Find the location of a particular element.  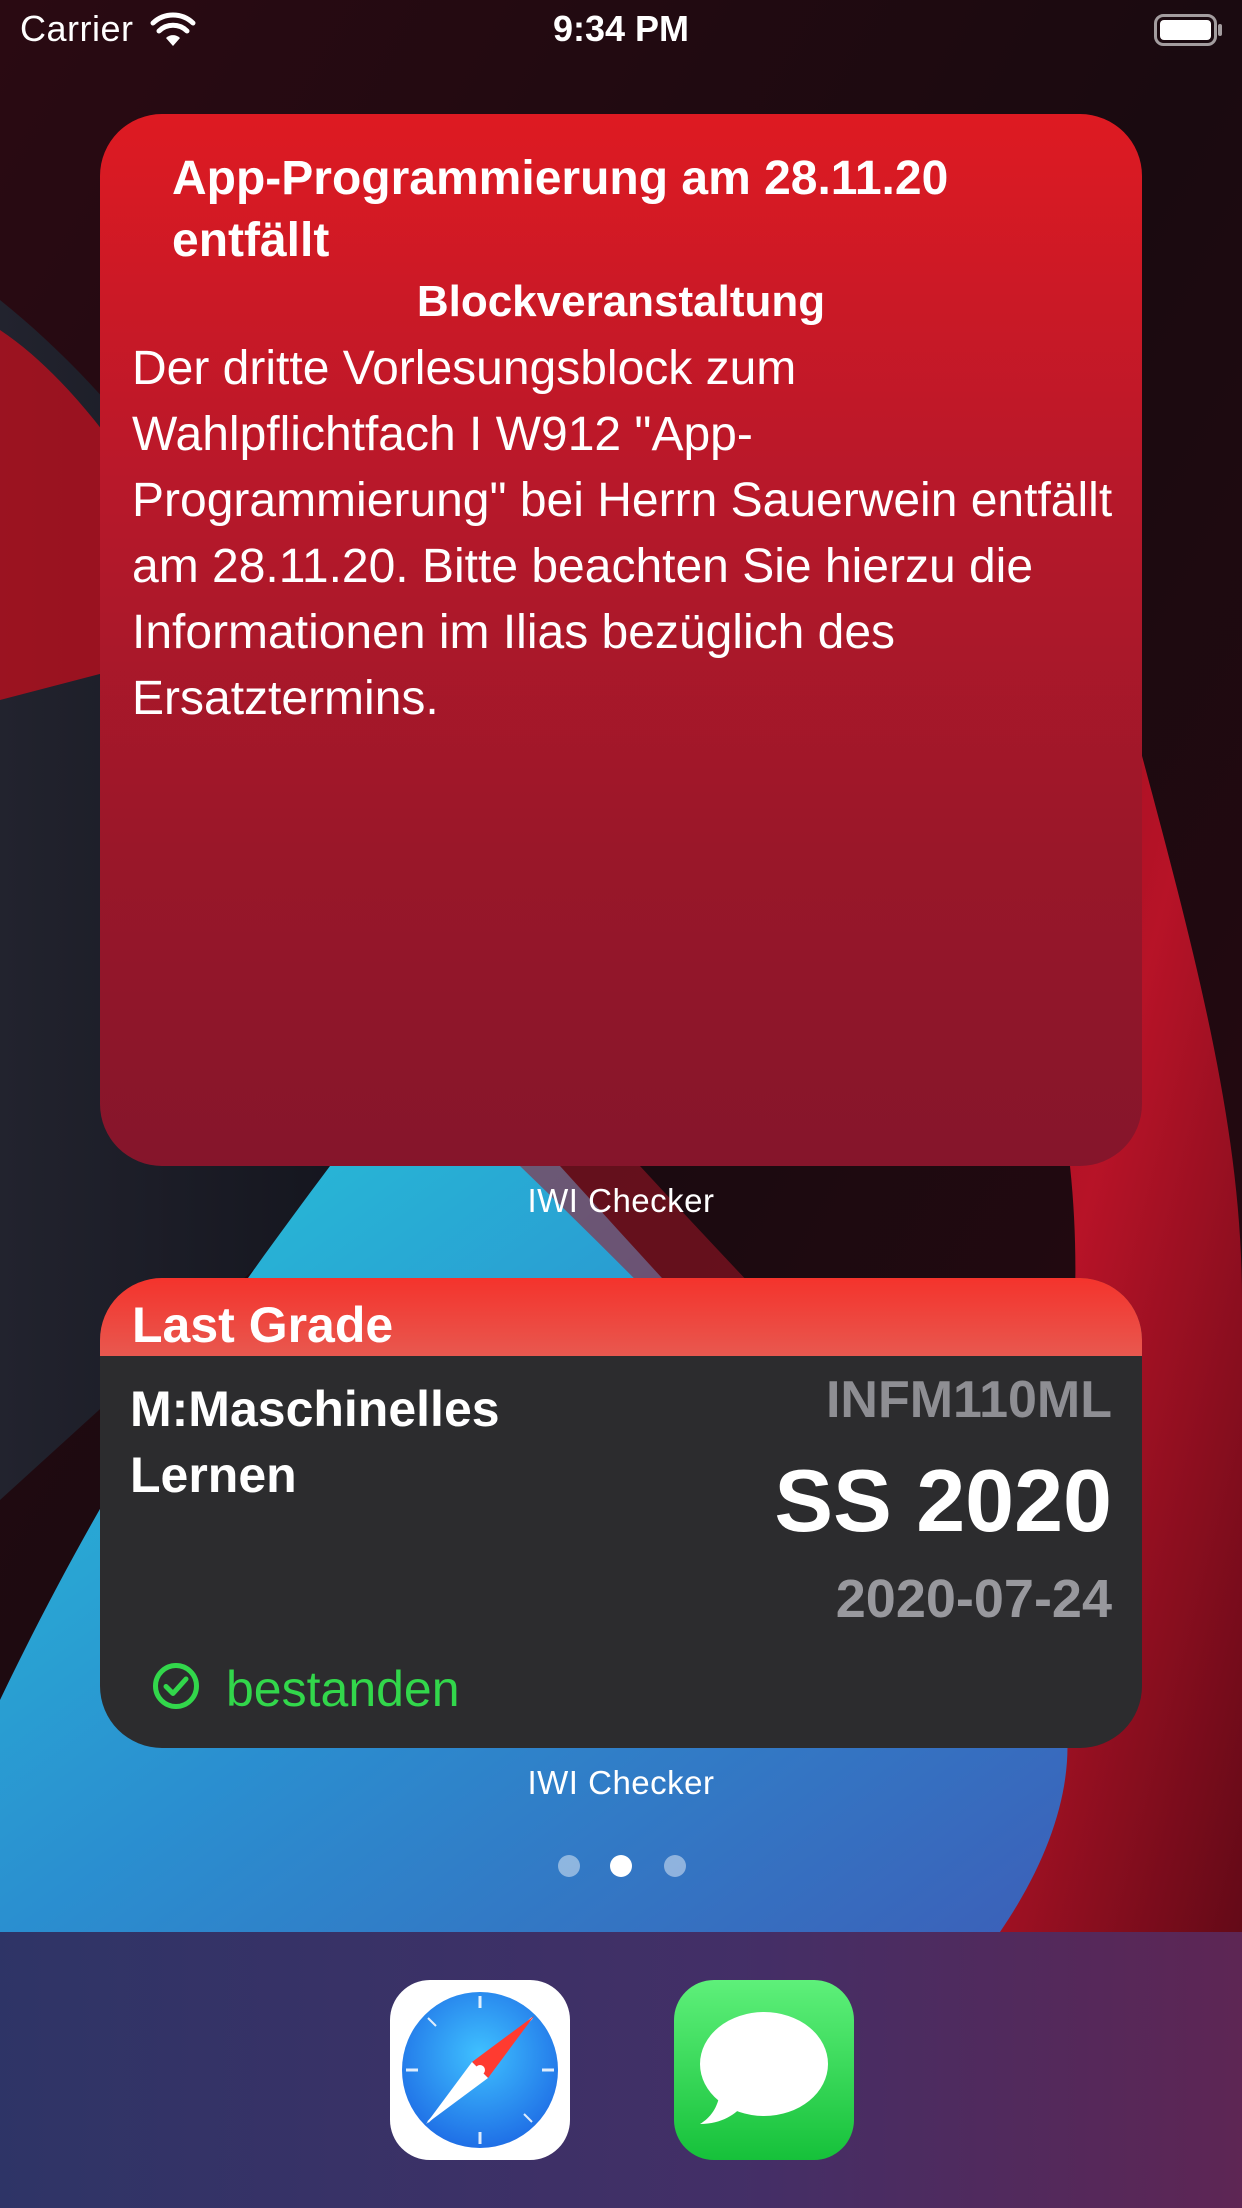

status-bar: Carrier 9:34 PM is located at coordinates (621, 31).